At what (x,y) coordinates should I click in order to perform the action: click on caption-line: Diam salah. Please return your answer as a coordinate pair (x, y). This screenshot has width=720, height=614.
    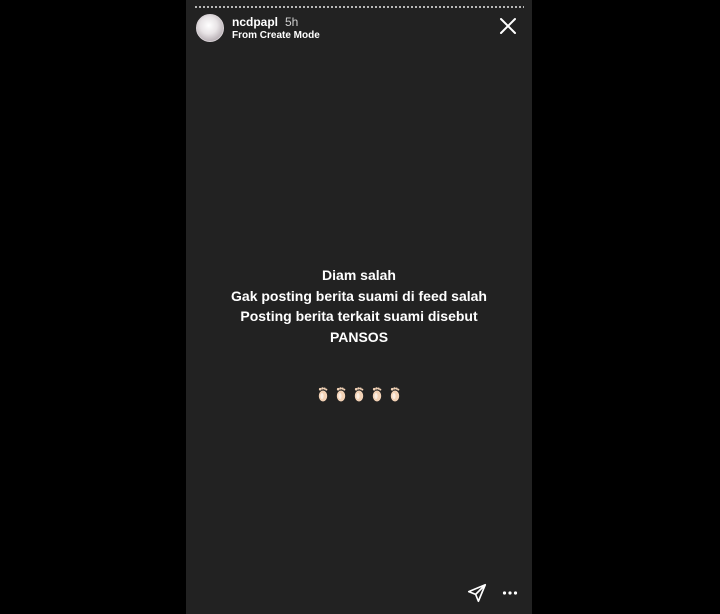
    Looking at the image, I should click on (359, 275).